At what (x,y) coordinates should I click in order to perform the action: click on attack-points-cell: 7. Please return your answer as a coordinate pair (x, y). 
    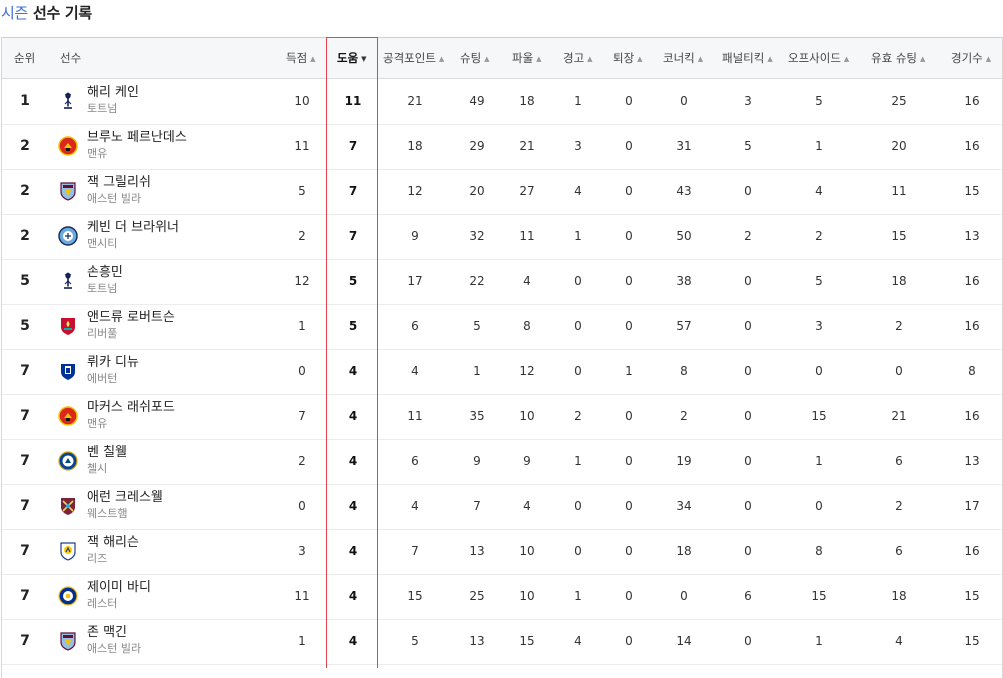
    Looking at the image, I should click on (415, 551).